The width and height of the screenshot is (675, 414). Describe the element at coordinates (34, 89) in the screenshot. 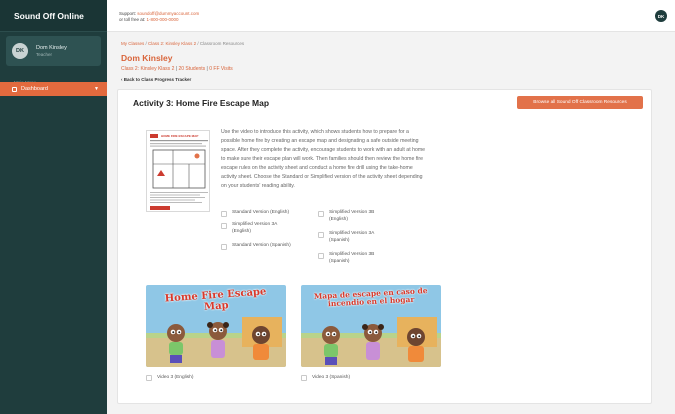

I see `sidebar-item-label: Dashboard` at that location.